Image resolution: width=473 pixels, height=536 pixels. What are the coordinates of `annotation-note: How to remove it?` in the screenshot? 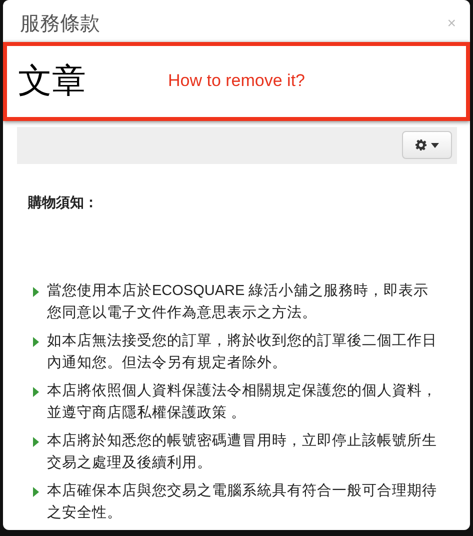 It's located at (236, 81).